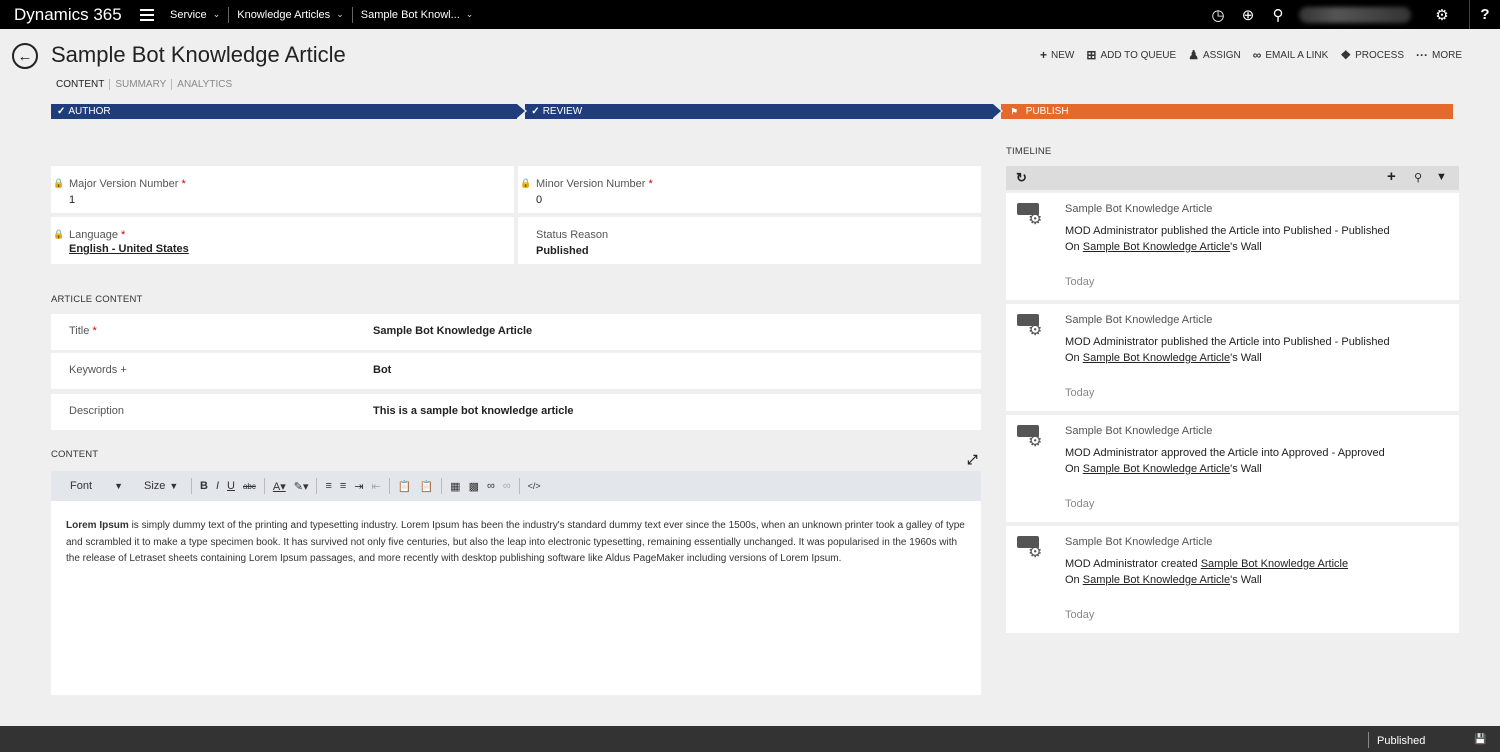  What do you see at coordinates (405, 486) in the screenshot?
I see `paste-icon: 📋` at bounding box center [405, 486].